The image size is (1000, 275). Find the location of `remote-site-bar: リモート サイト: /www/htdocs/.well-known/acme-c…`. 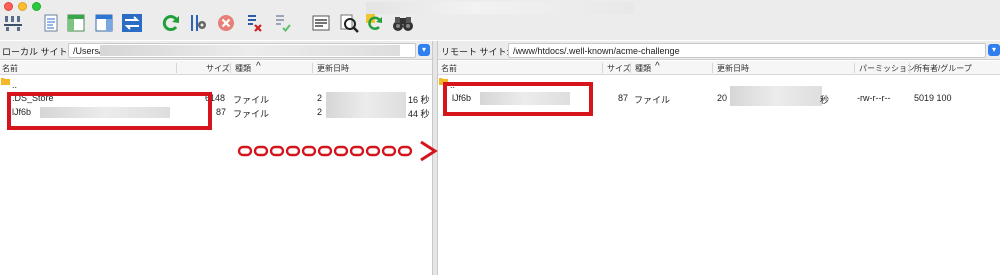

remote-site-bar: リモート サイト: /www/htdocs/.well-known/acme-c… is located at coordinates (719, 50).